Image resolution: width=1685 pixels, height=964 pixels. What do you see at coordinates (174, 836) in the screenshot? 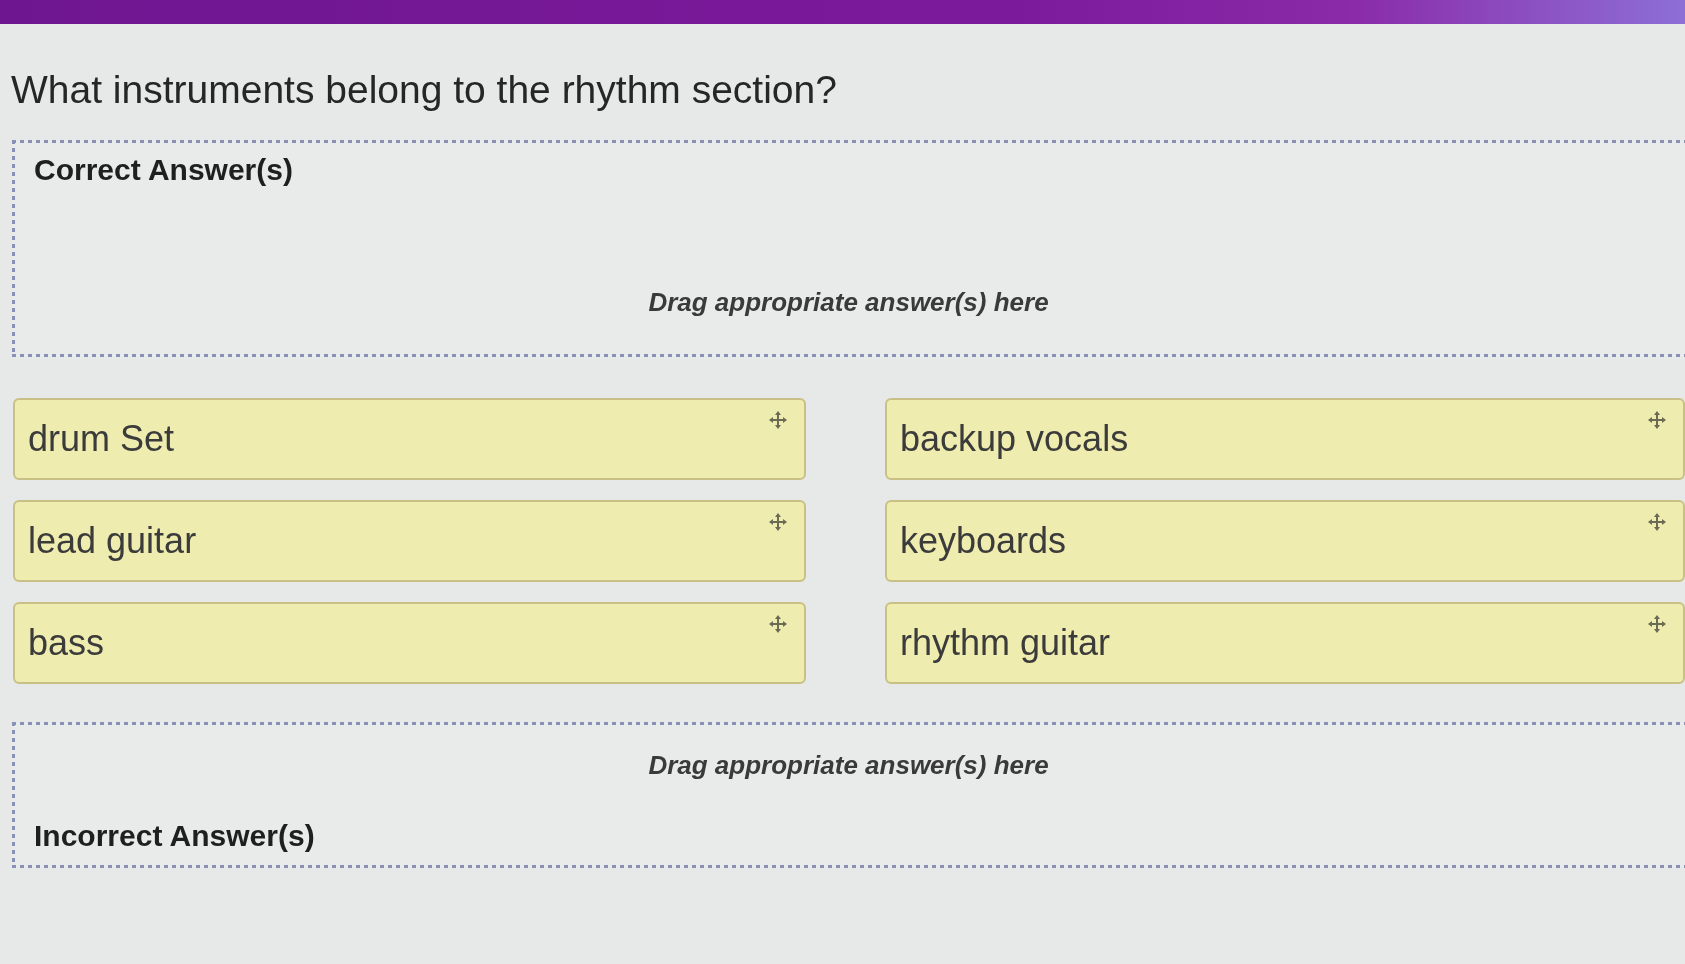
I see `zone-title: Incorrect Answer(s)` at bounding box center [174, 836].